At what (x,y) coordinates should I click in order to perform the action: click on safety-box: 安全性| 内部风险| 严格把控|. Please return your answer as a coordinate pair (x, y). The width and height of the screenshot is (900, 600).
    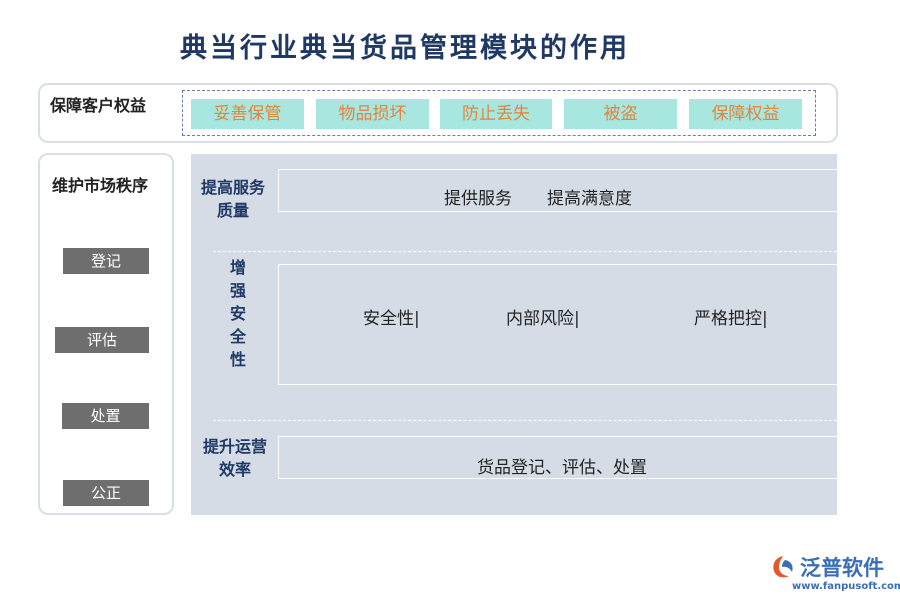
    Looking at the image, I should click on (557, 324).